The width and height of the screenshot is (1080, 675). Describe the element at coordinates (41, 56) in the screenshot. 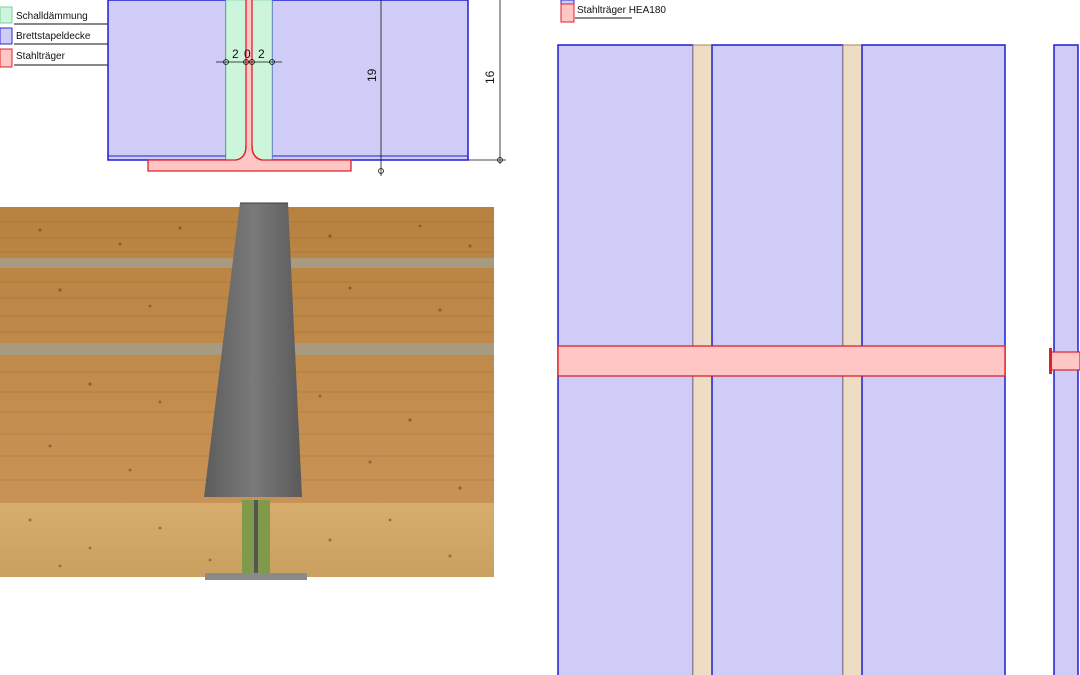

I see `legend-label-steel: Stahlträger` at that location.